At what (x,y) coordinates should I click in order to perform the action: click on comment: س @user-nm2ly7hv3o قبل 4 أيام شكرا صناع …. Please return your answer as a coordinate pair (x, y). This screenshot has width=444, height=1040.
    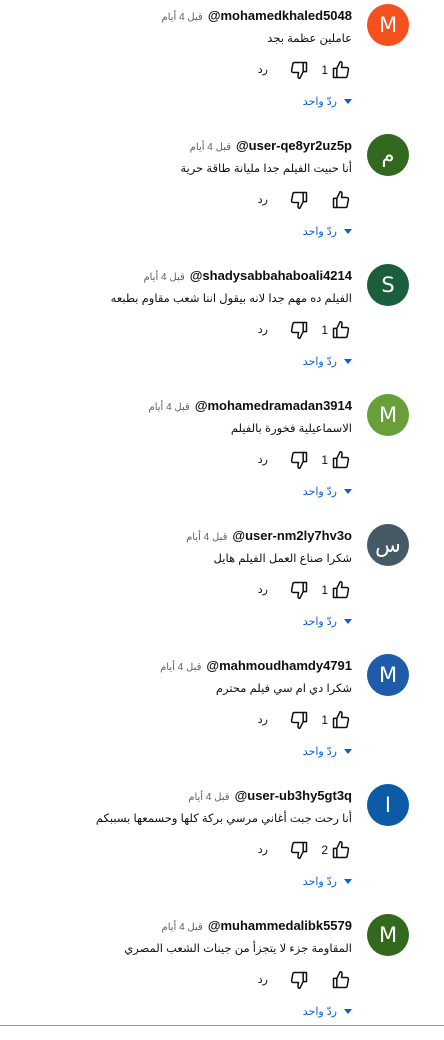
    Looking at the image, I should click on (222, 585).